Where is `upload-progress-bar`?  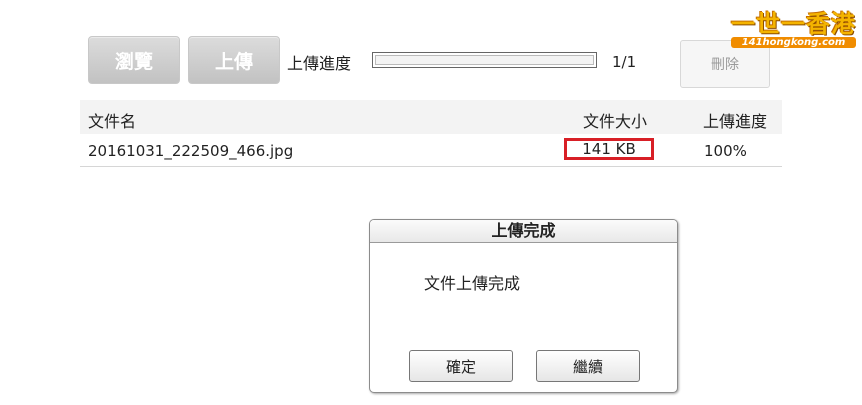
upload-progress-bar is located at coordinates (484, 60).